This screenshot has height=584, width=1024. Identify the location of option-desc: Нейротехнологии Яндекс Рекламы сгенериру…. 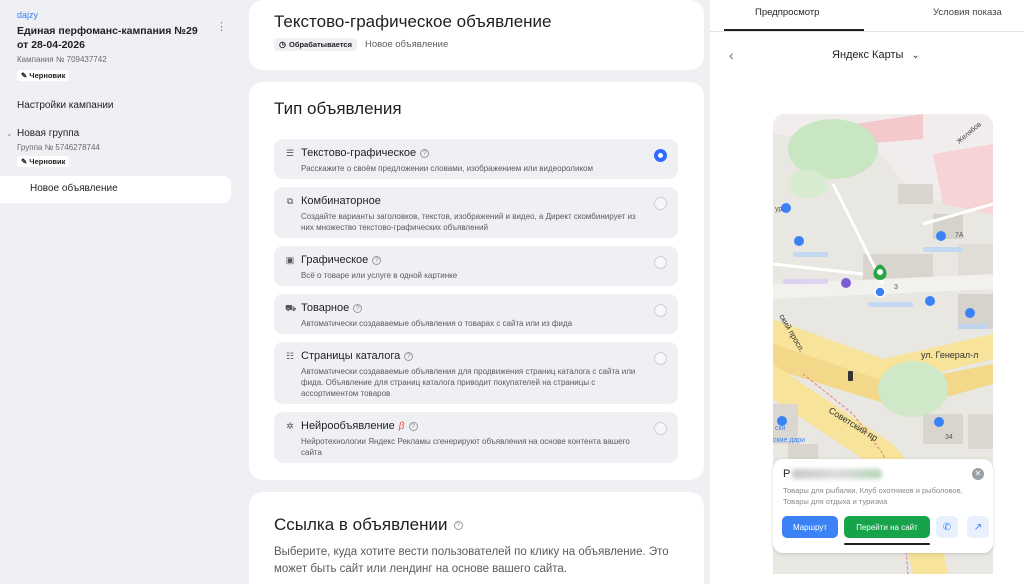
(465, 447).